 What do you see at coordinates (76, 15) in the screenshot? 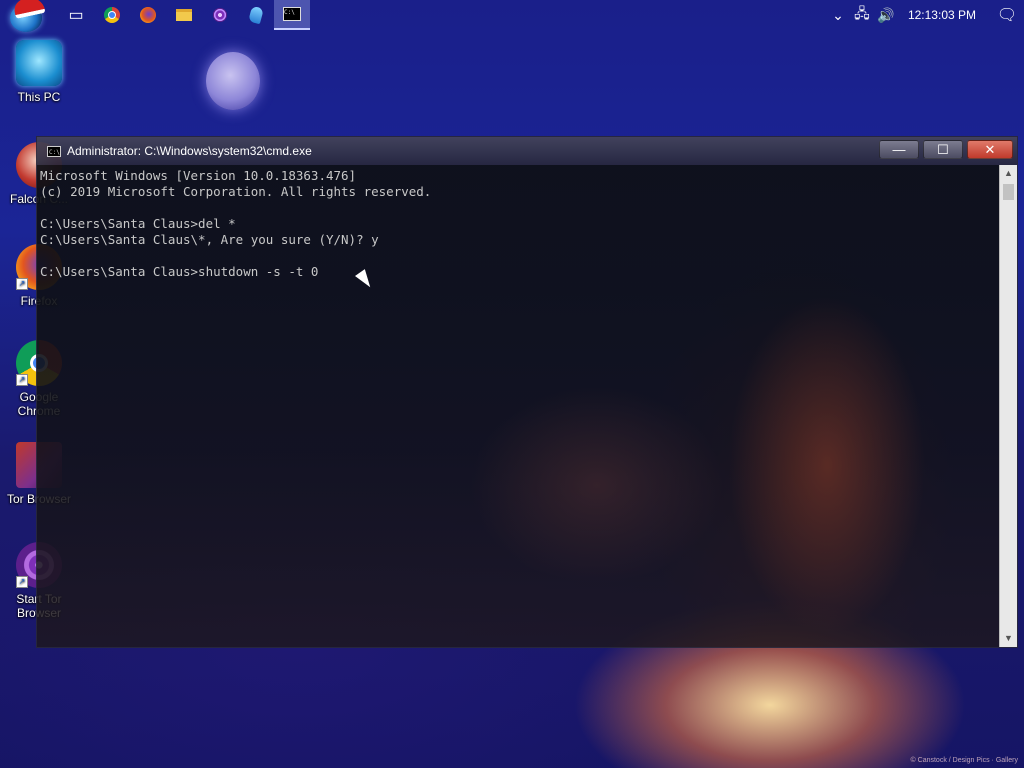
I see `task-view-icon: ▭` at bounding box center [76, 15].